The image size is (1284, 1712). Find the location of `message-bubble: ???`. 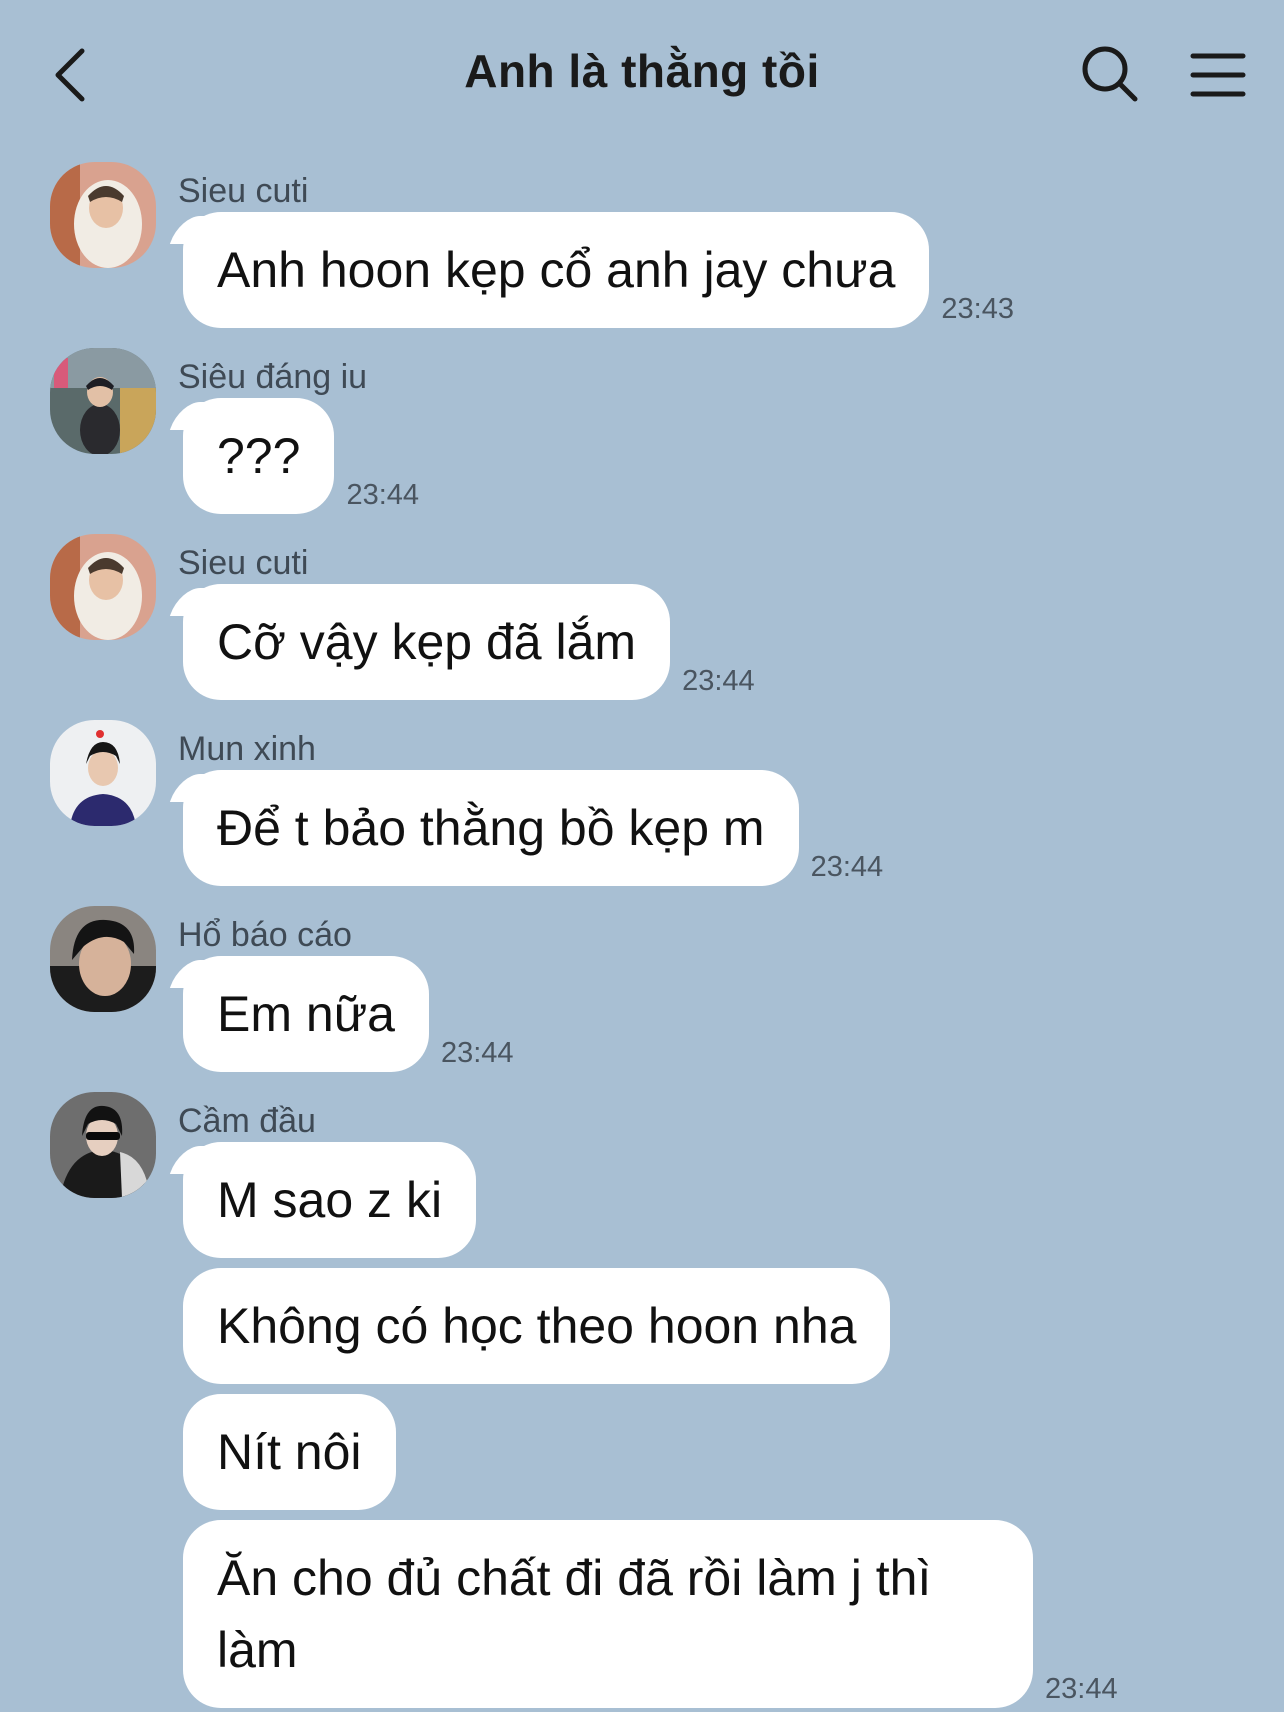

message-bubble: ??? is located at coordinates (259, 456).